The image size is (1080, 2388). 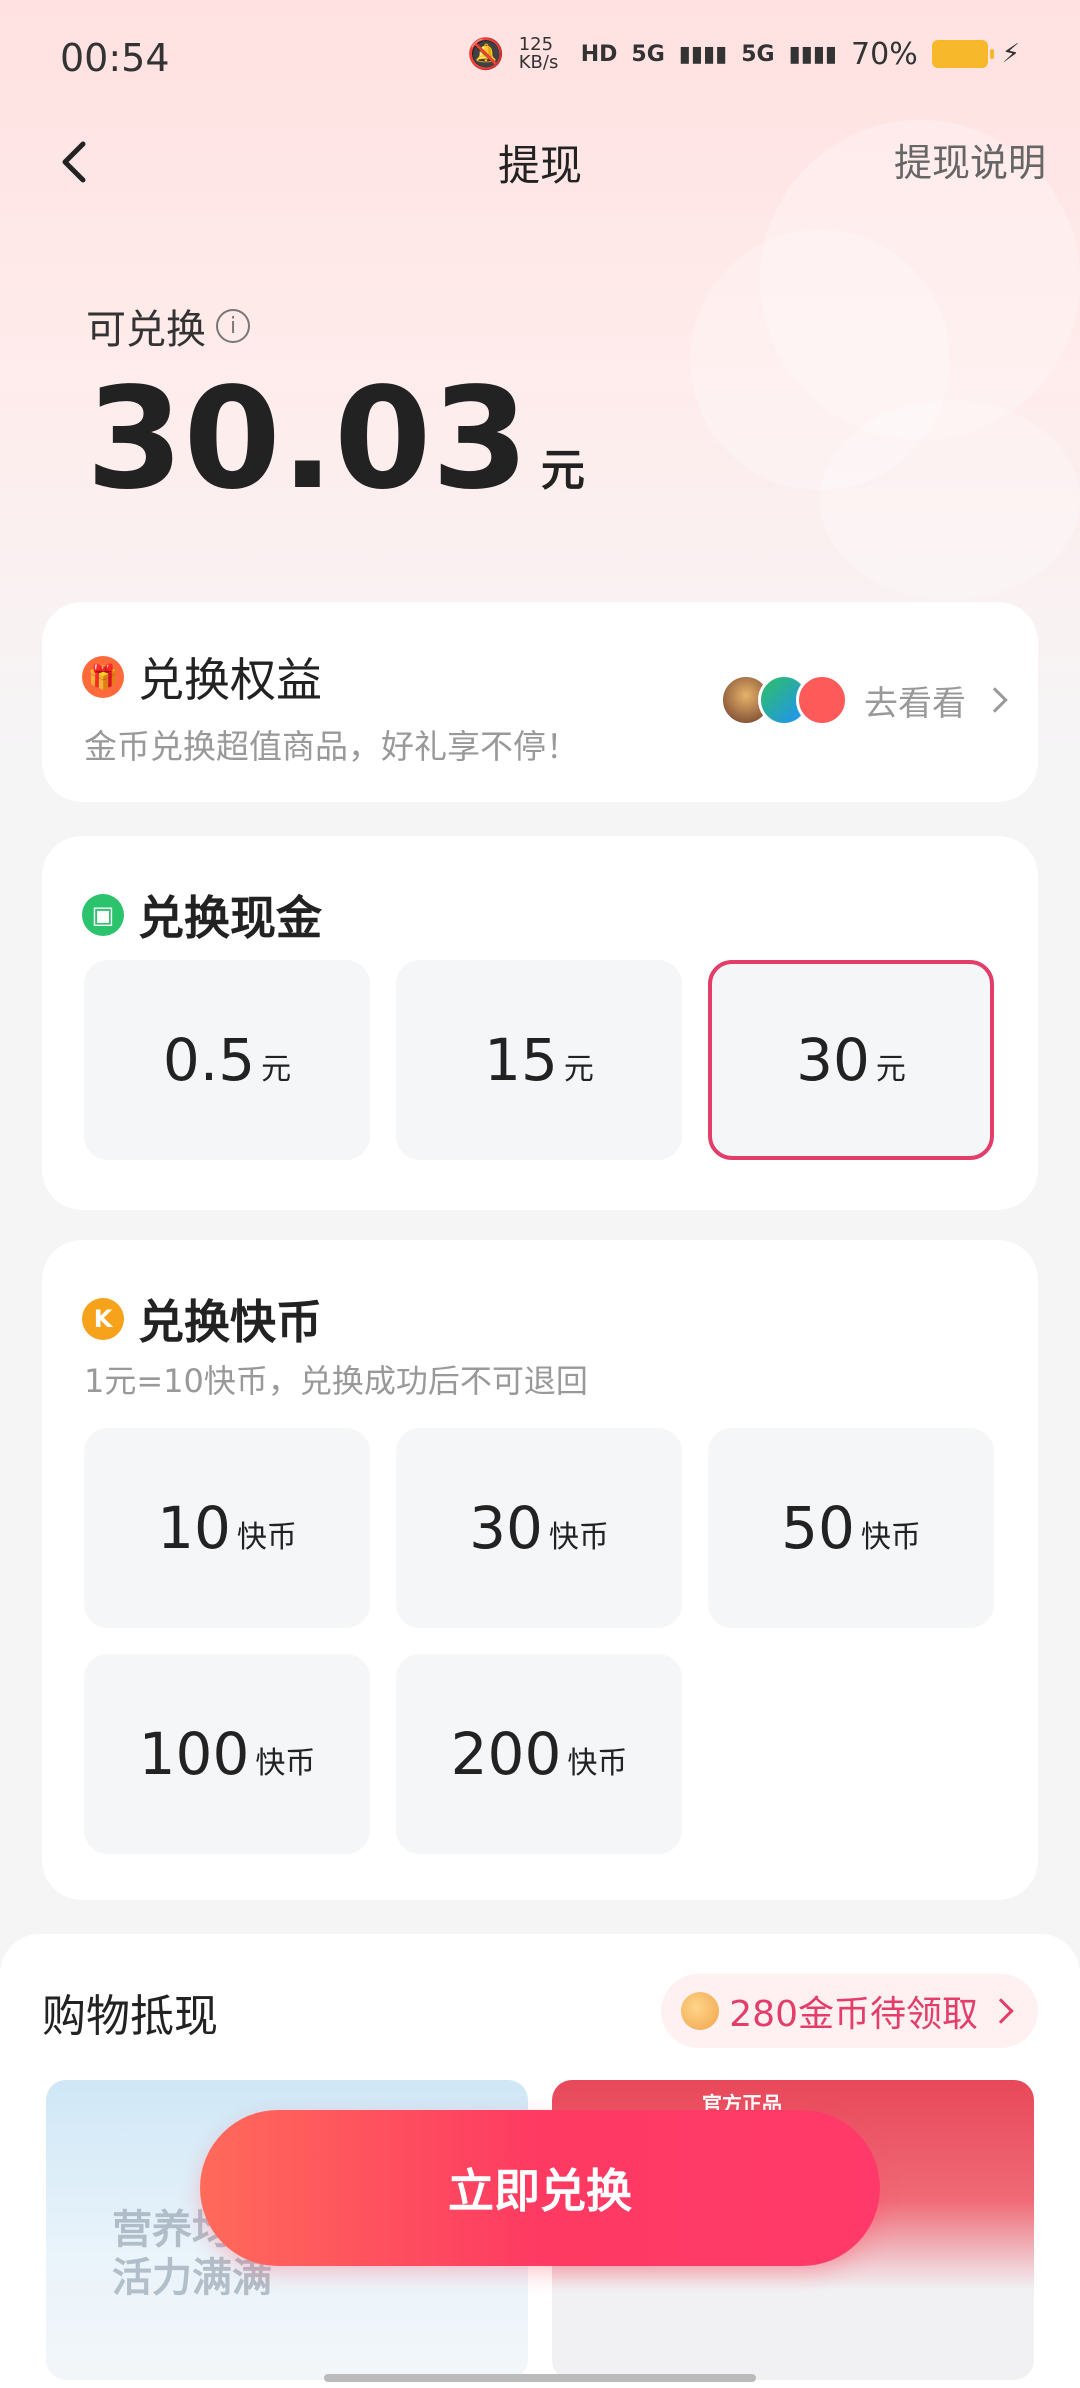 I want to click on coins-pending-button: 280金币待领取, so click(x=849, y=2011).